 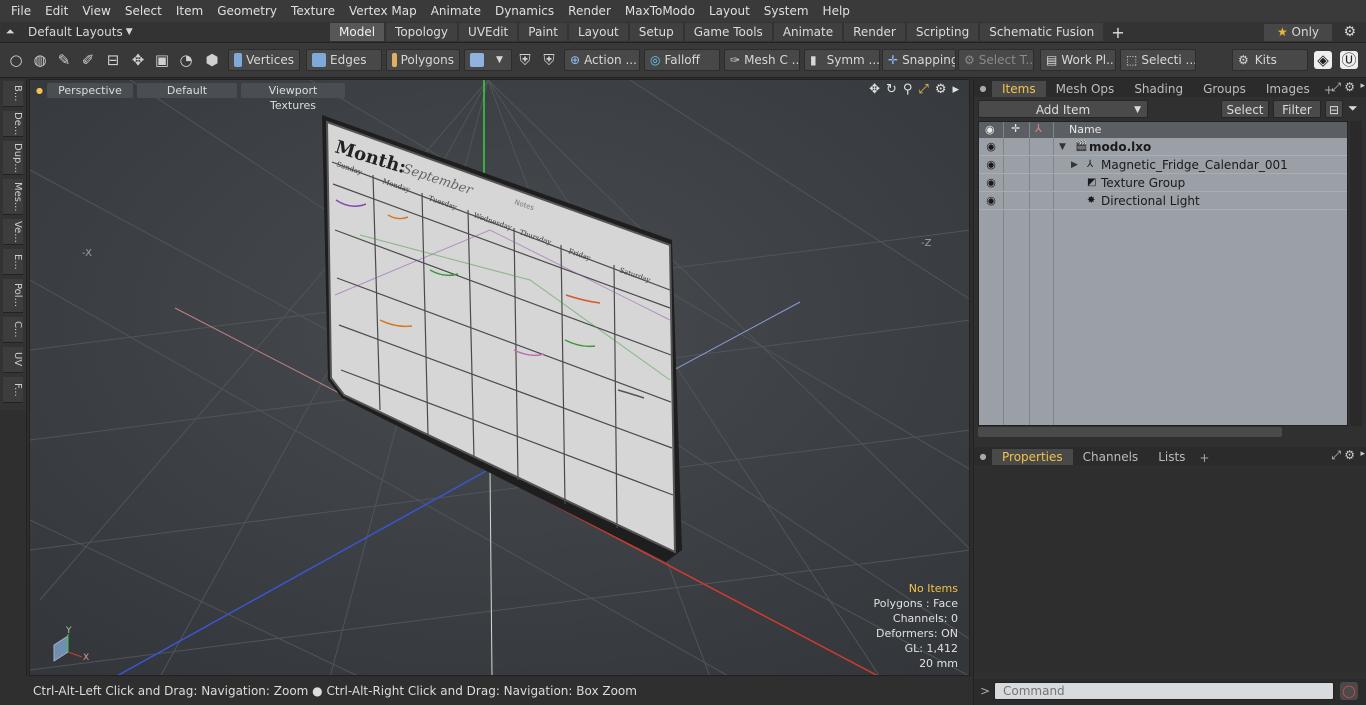 I want to click on collapse-icon: ⊟, so click(x=1334, y=109).